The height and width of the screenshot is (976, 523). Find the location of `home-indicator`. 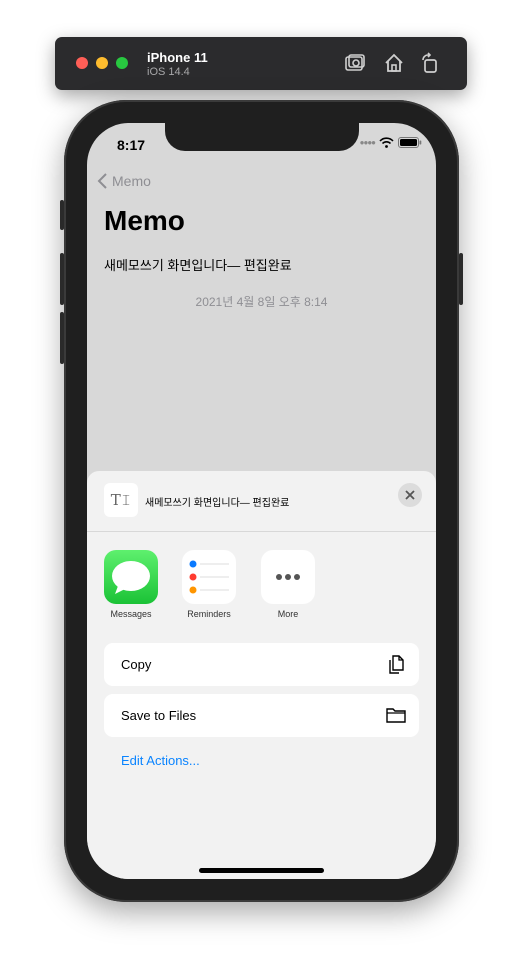

home-indicator is located at coordinates (261, 870).